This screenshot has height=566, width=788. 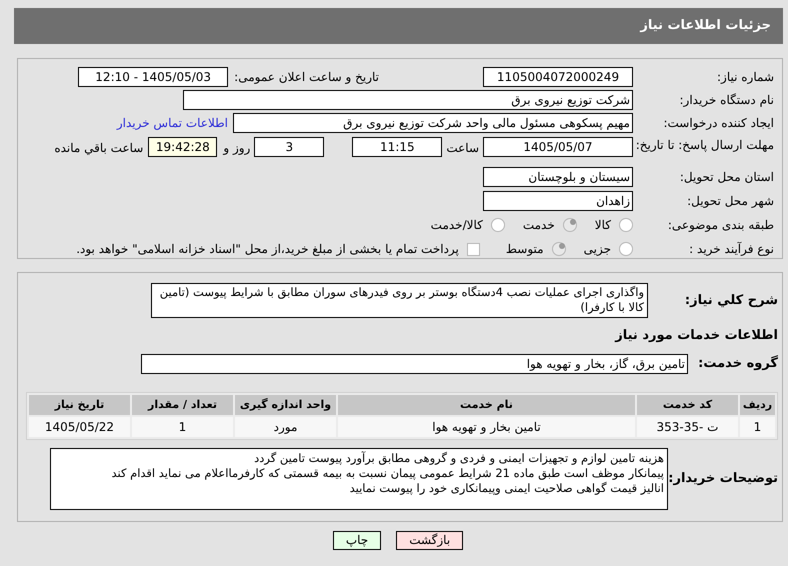 I want to click on field-label: طبقه بندی موضوعی:, so click(x=721, y=225).